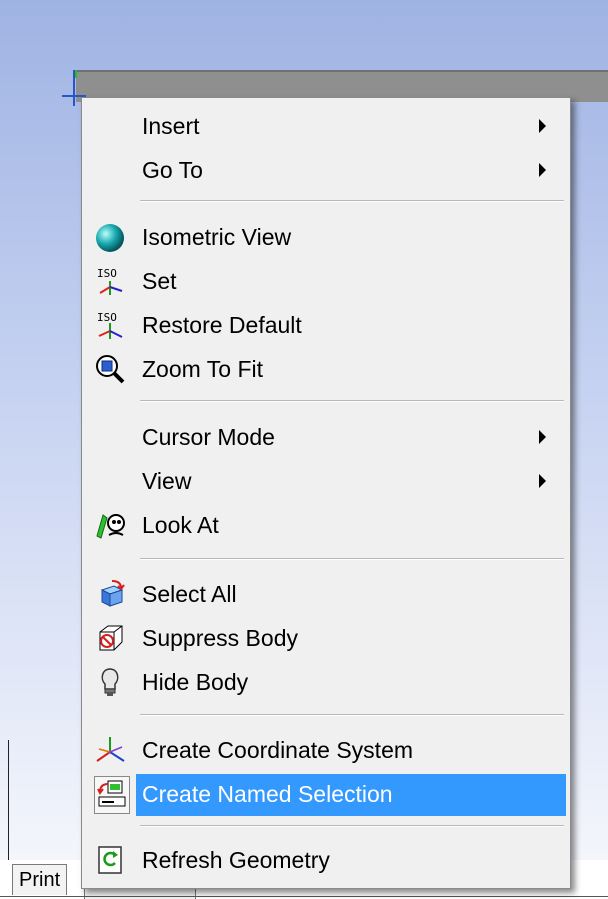 Image resolution: width=608 pixels, height=899 pixels. I want to click on menu-item-suppress-body: Suppress Body, so click(326, 638).